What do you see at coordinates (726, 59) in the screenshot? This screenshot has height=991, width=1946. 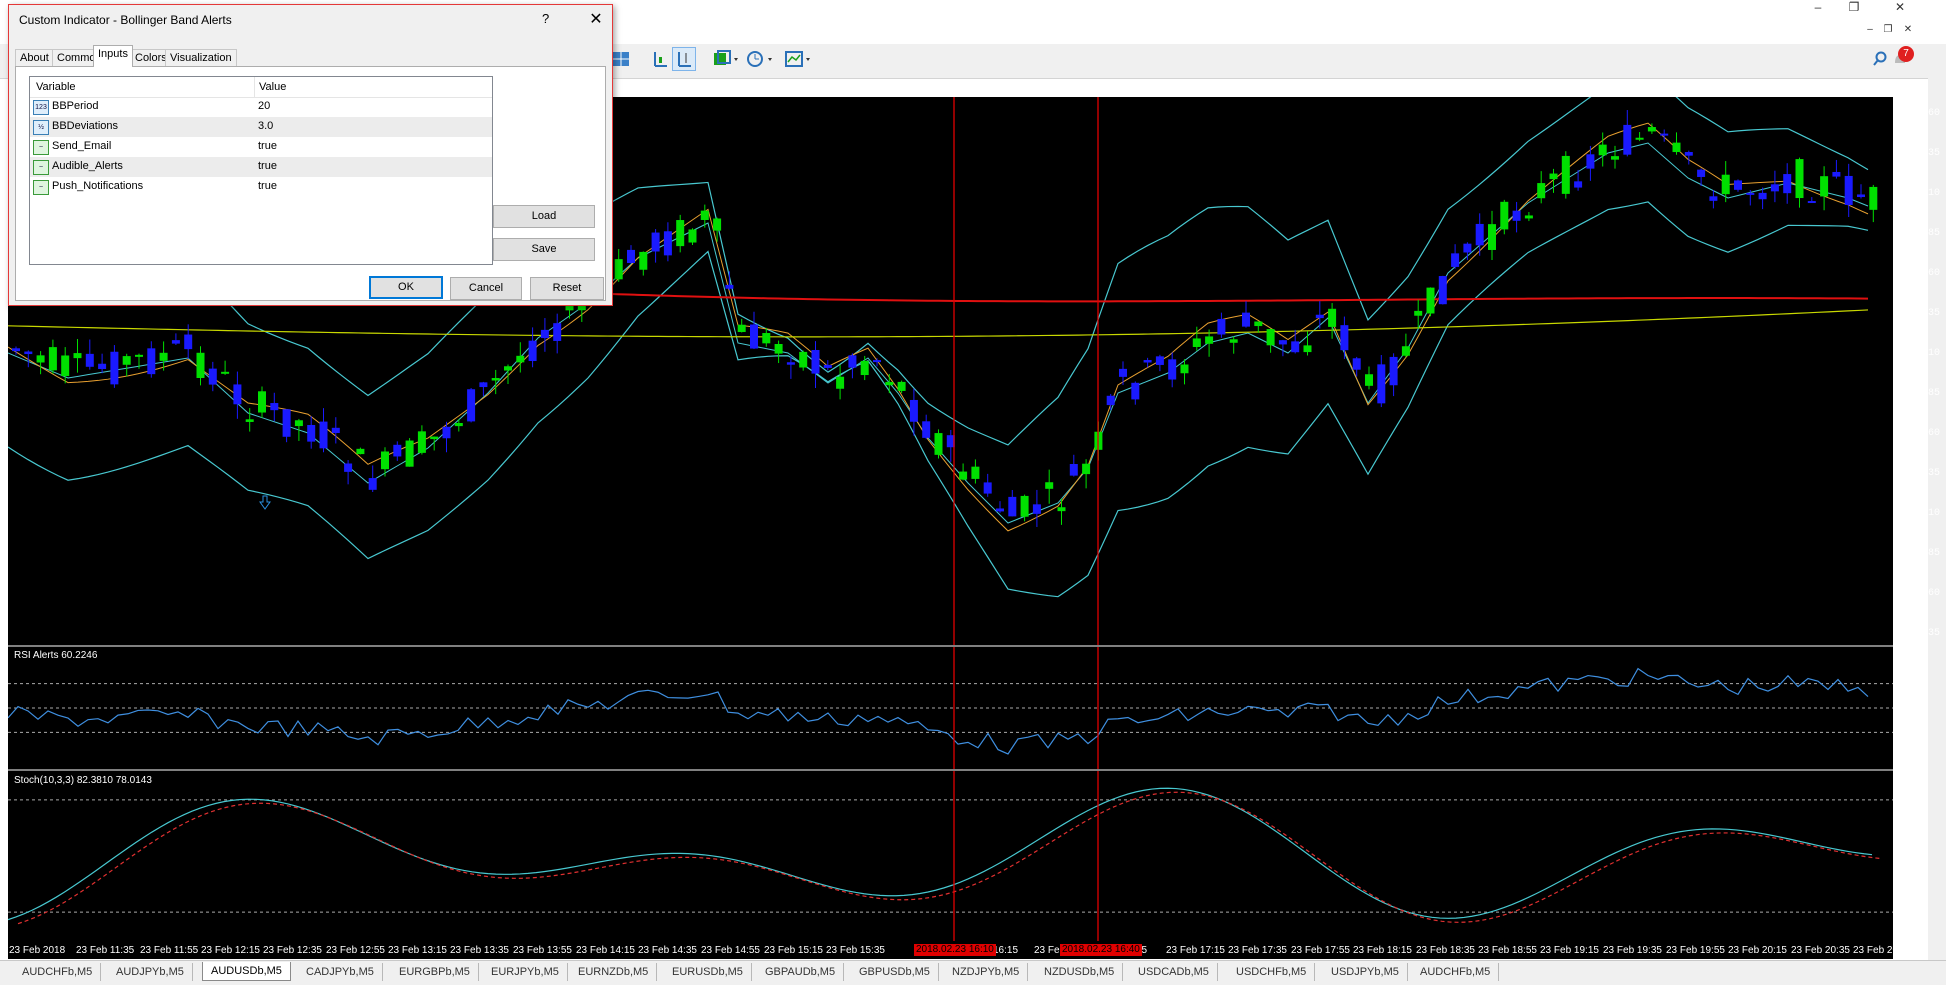 I see `indicators-list-icon` at bounding box center [726, 59].